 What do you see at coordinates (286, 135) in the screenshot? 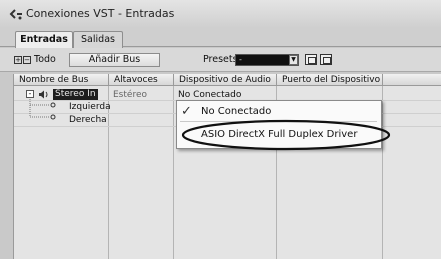
I see `highlight-ellipse` at bounding box center [286, 135].